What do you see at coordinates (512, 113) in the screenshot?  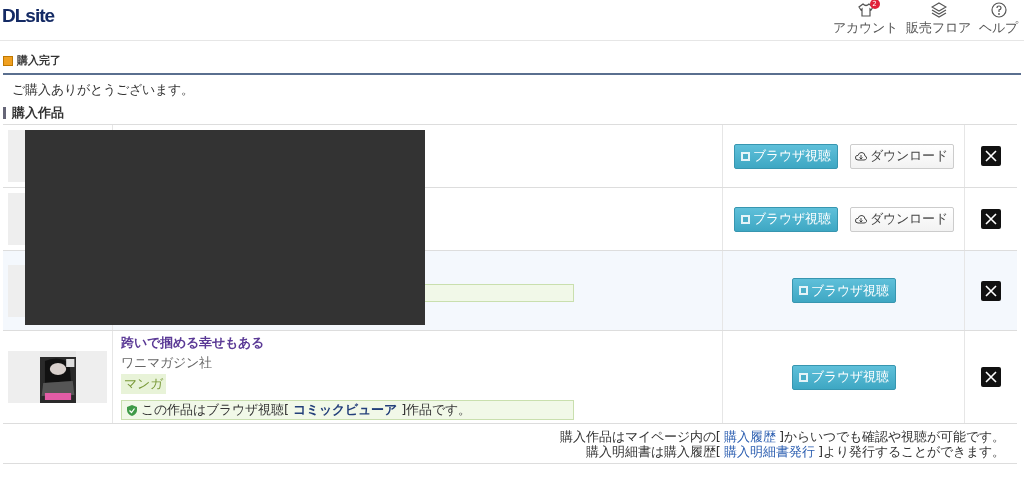 I see `section-title: 購入作品` at bounding box center [512, 113].